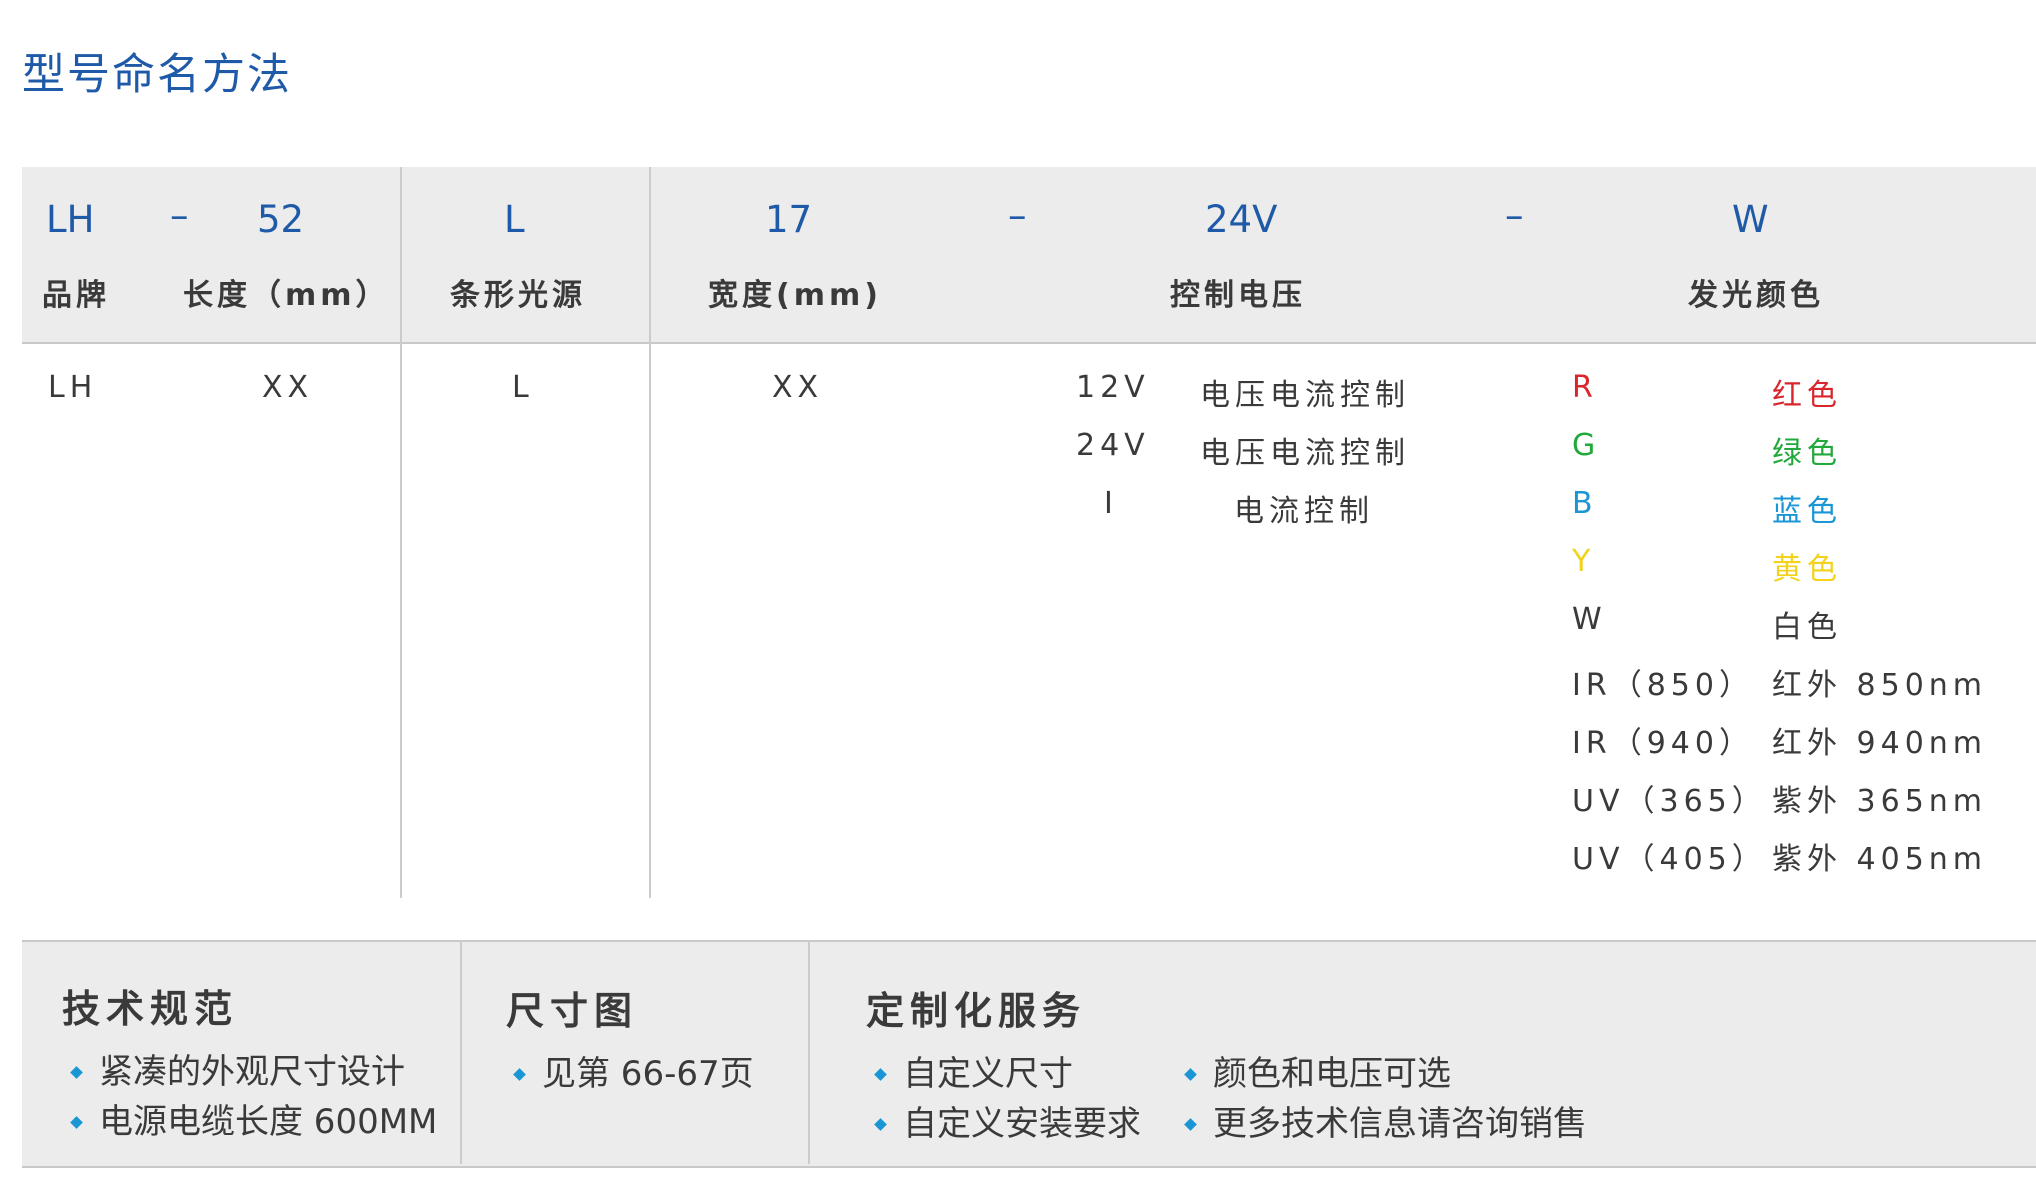 This screenshot has height=1187, width=2036. Describe the element at coordinates (1880, 859) in the screenshot. I see `color-name: 紫外 405nm` at that location.